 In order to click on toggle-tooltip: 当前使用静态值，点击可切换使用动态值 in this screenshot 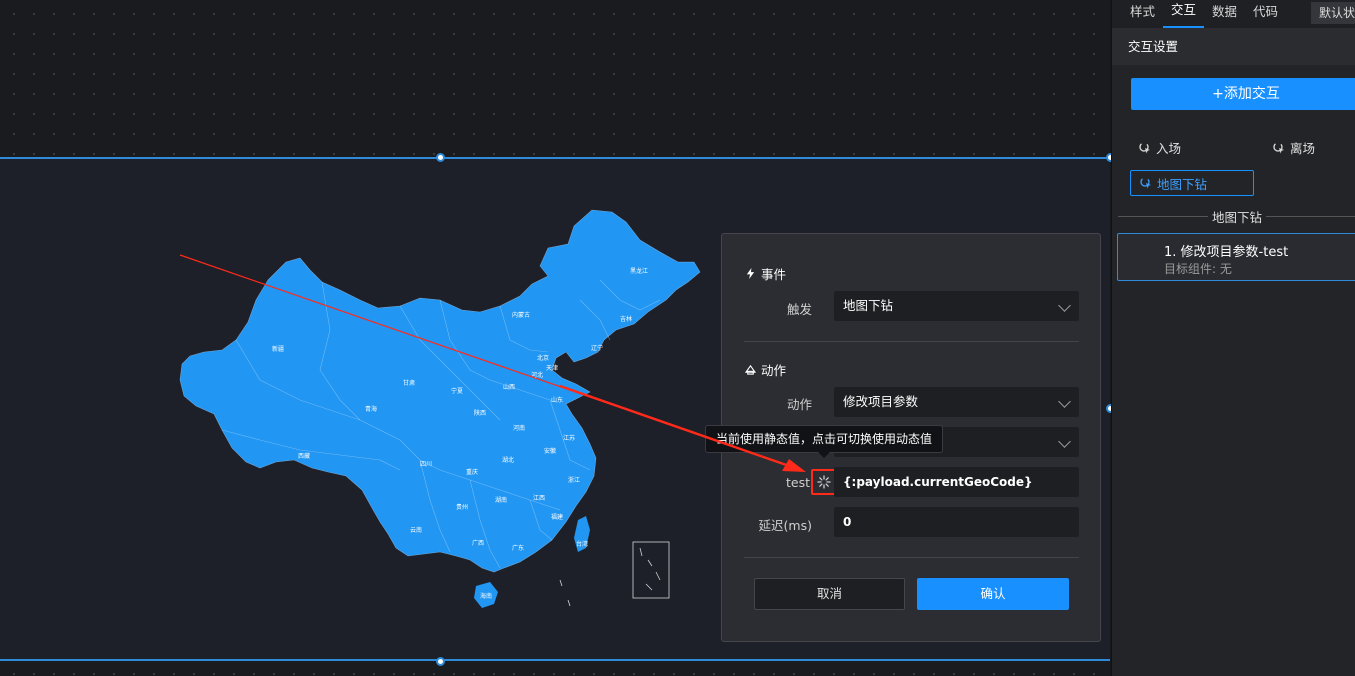, I will do `click(824, 441)`.